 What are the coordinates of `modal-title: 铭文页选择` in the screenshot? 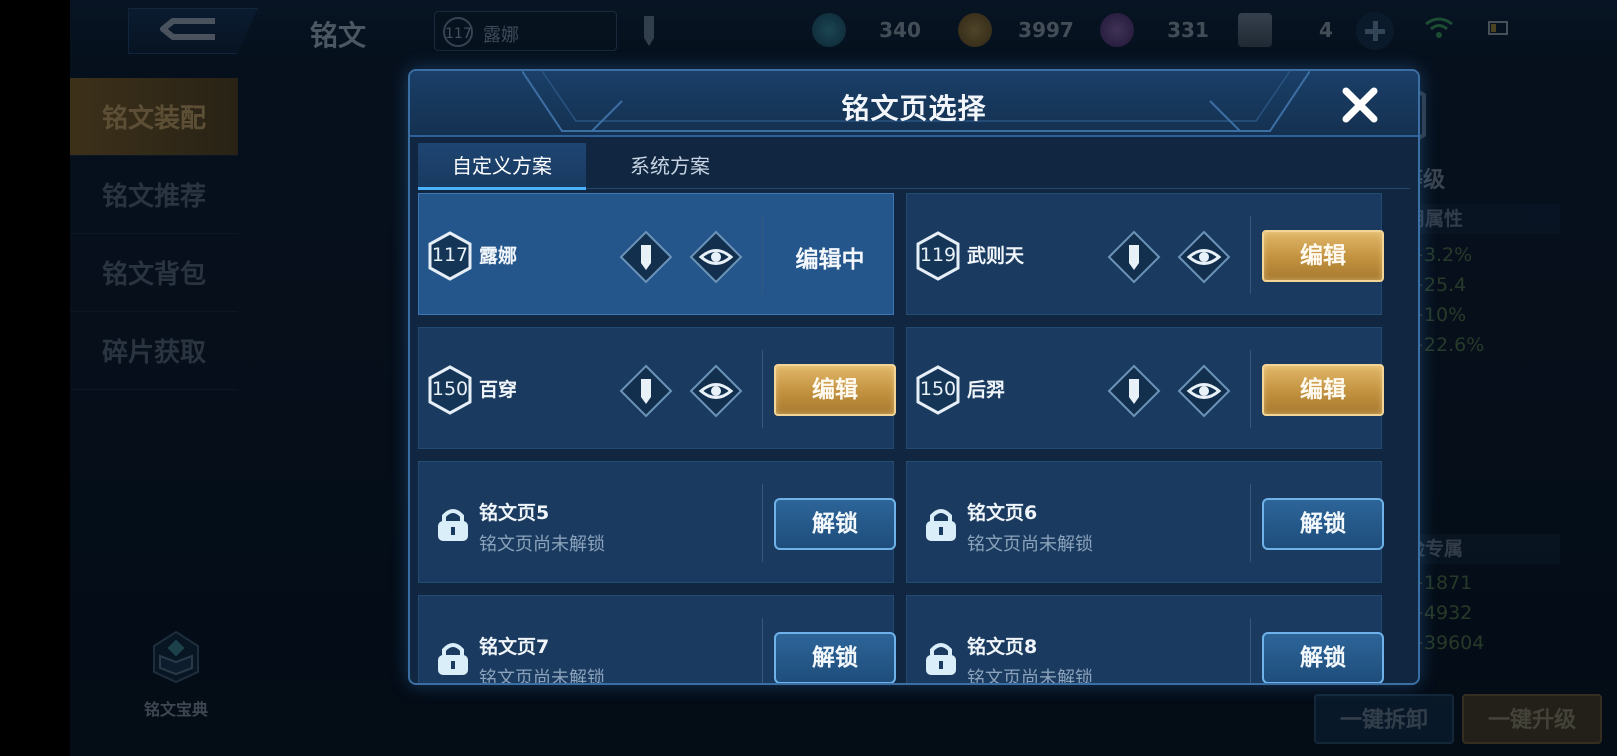 It's located at (914, 108).